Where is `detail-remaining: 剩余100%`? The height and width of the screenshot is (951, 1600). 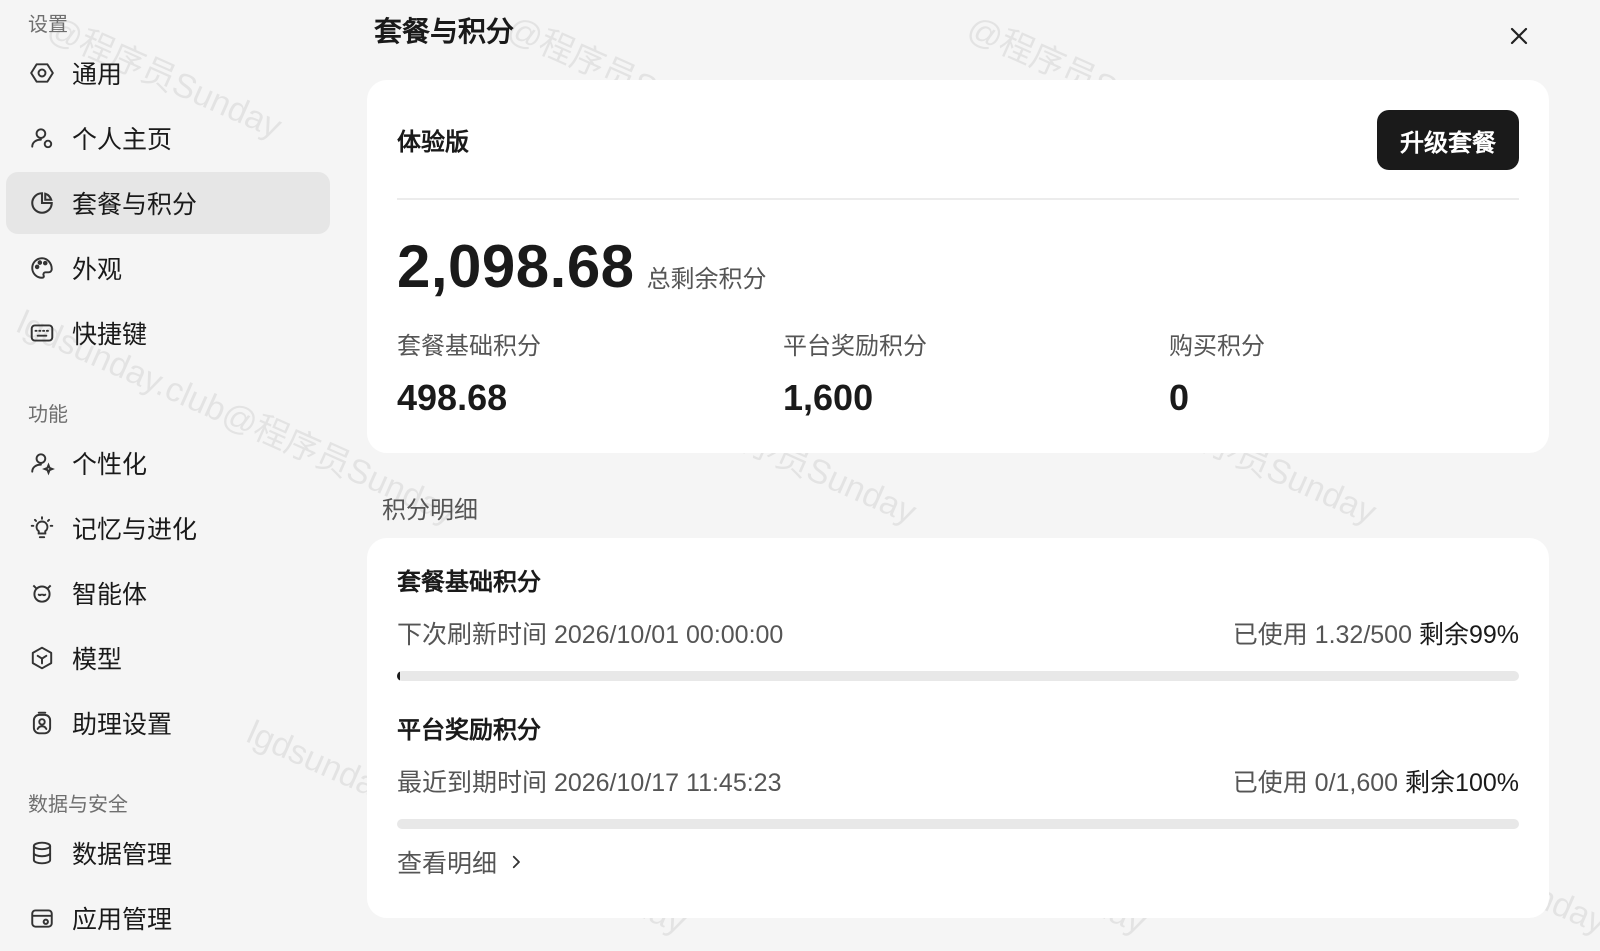 detail-remaining: 剩余100% is located at coordinates (1462, 783).